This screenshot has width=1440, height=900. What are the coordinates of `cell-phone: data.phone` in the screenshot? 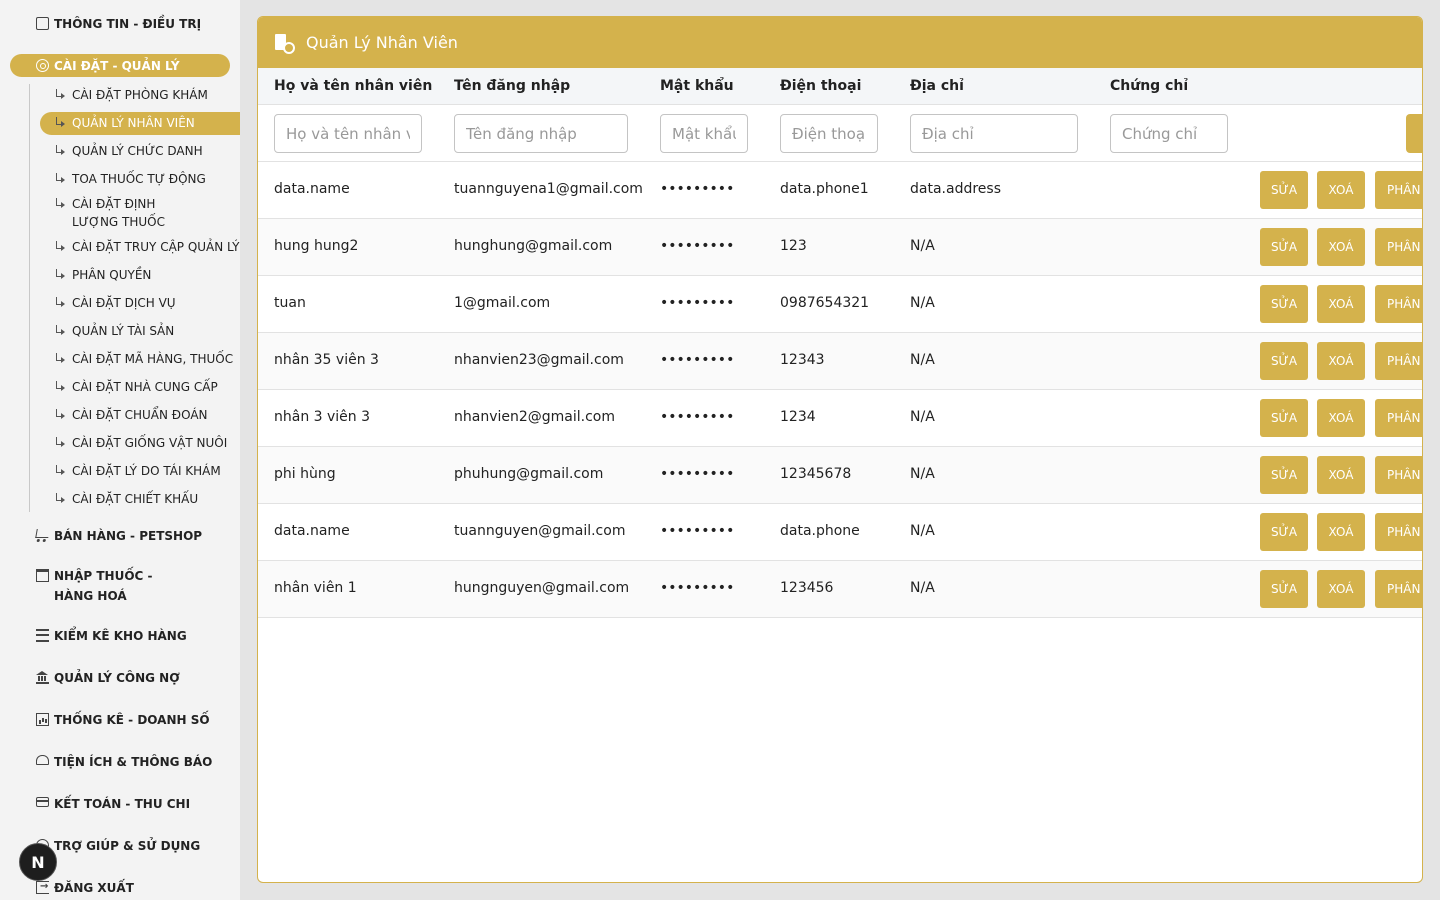 It's located at (820, 531).